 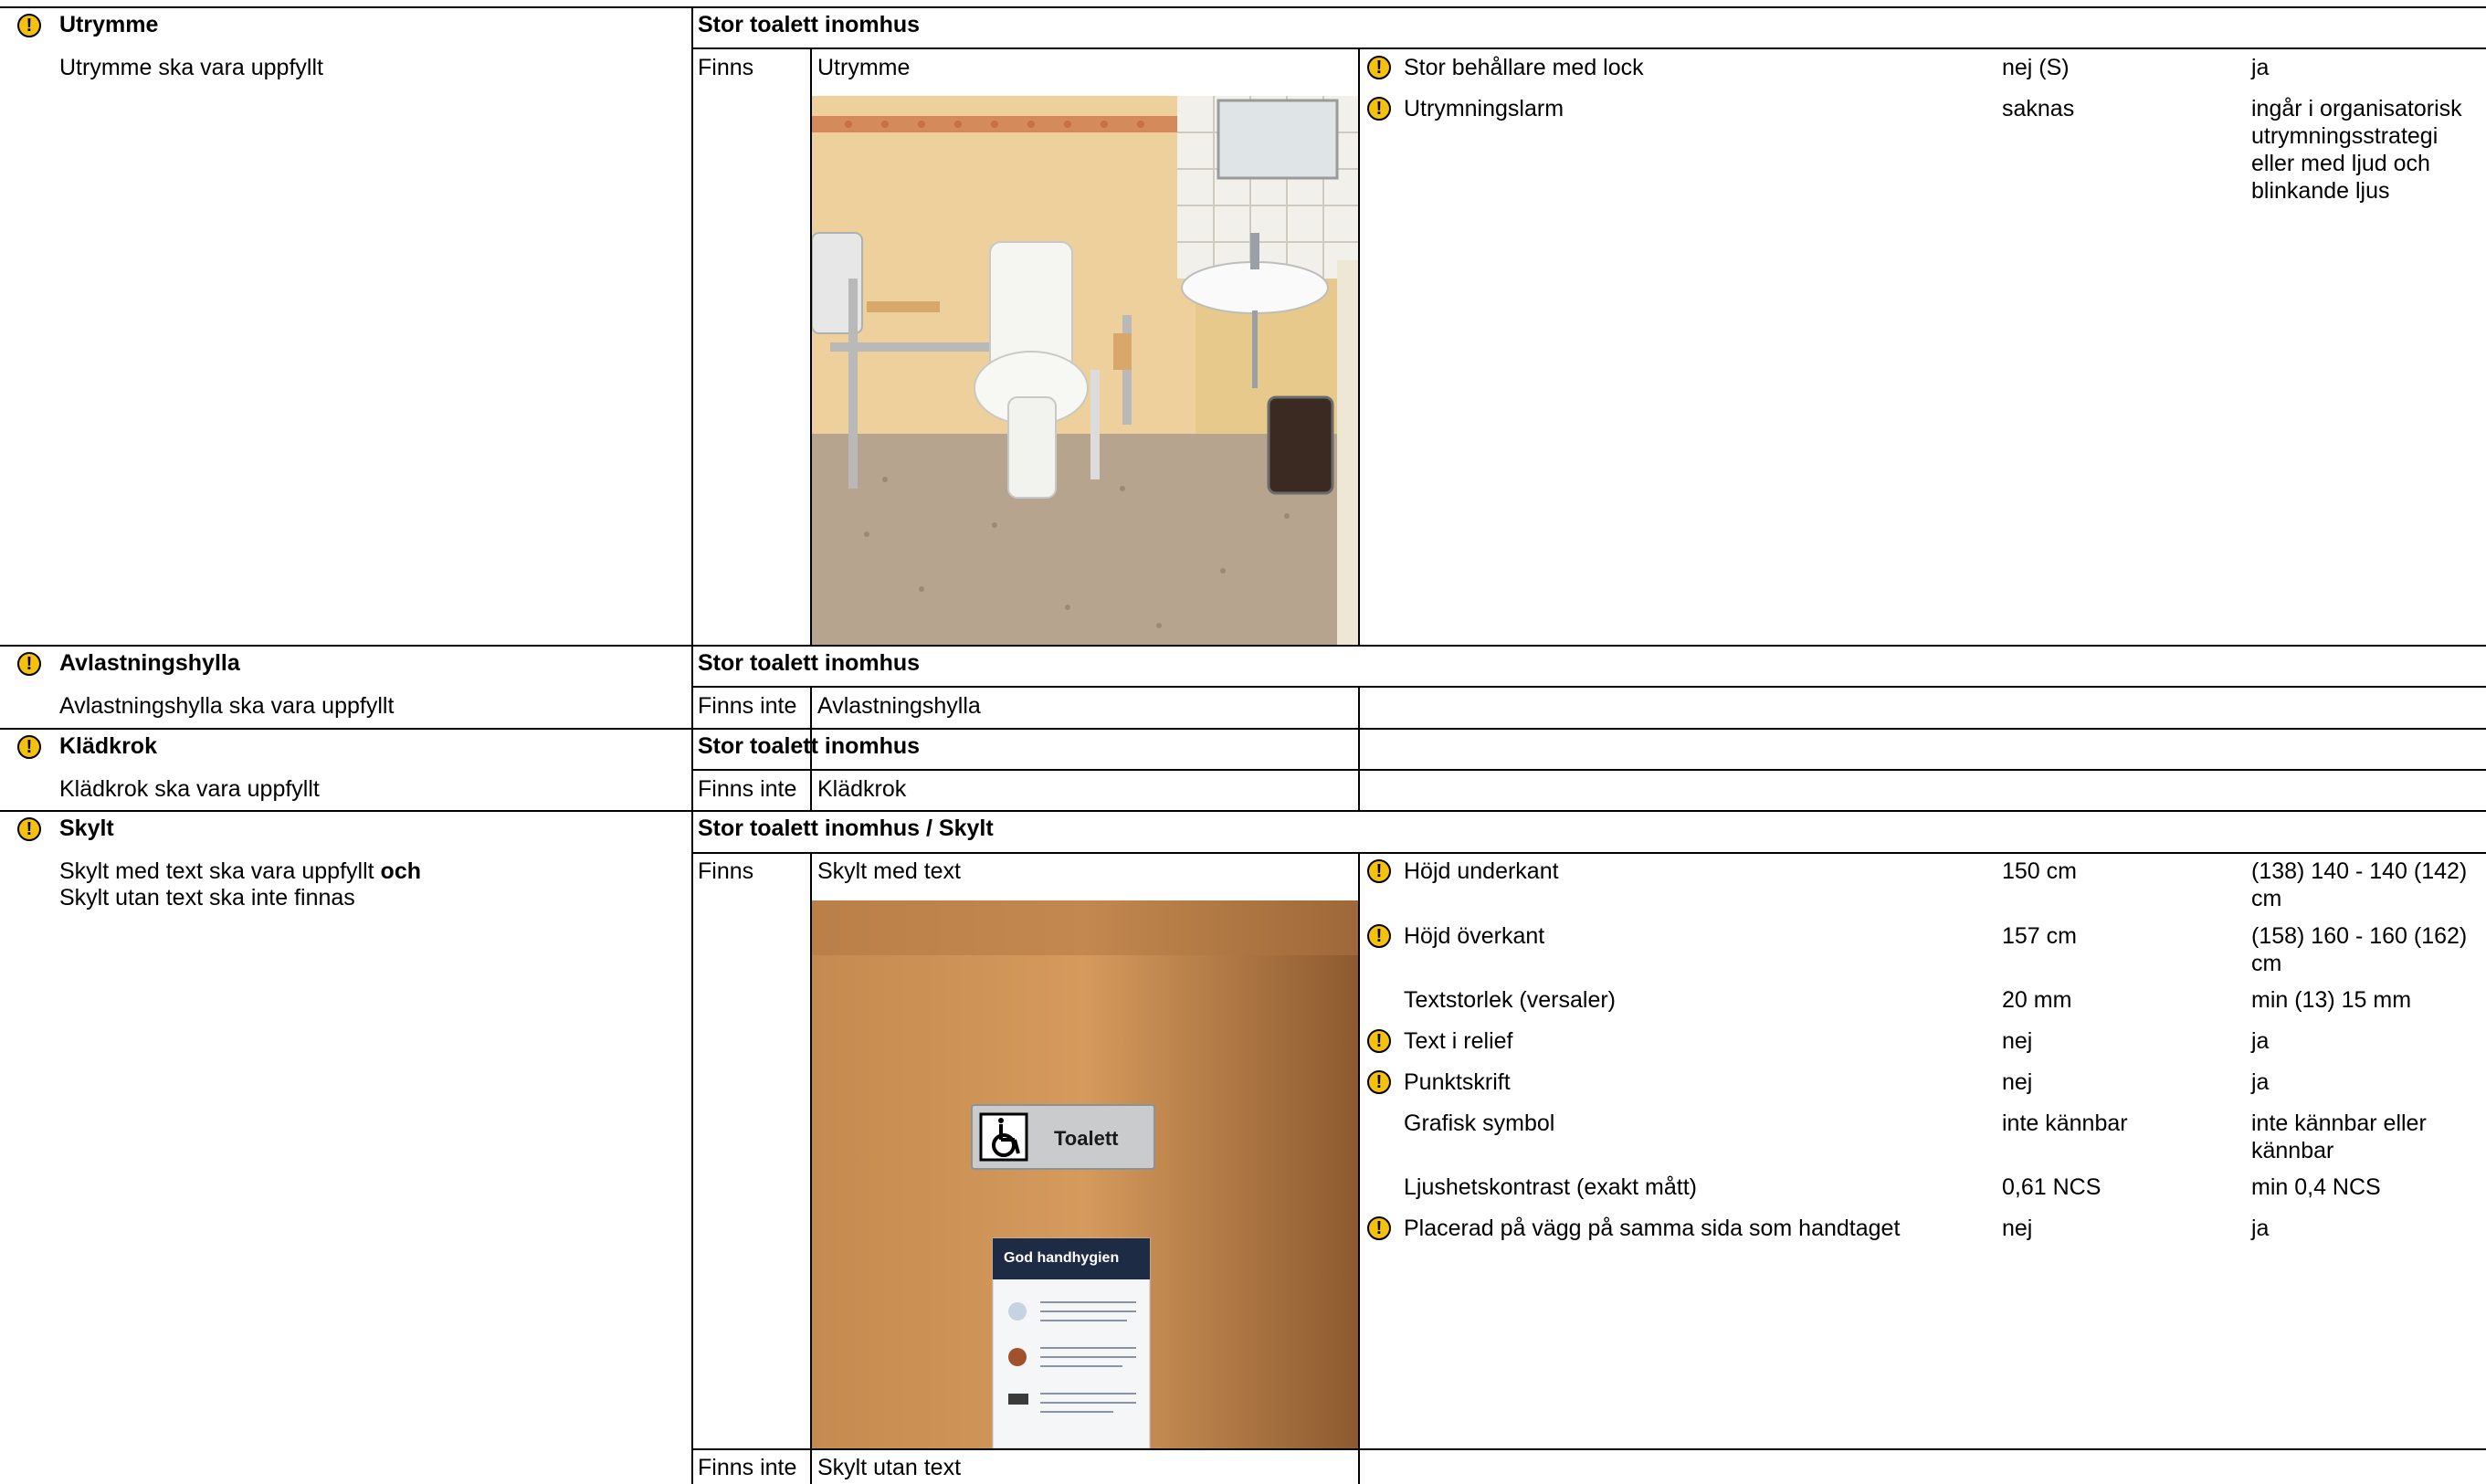 What do you see at coordinates (109, 24) in the screenshot?
I see `section-title: Utrymme` at bounding box center [109, 24].